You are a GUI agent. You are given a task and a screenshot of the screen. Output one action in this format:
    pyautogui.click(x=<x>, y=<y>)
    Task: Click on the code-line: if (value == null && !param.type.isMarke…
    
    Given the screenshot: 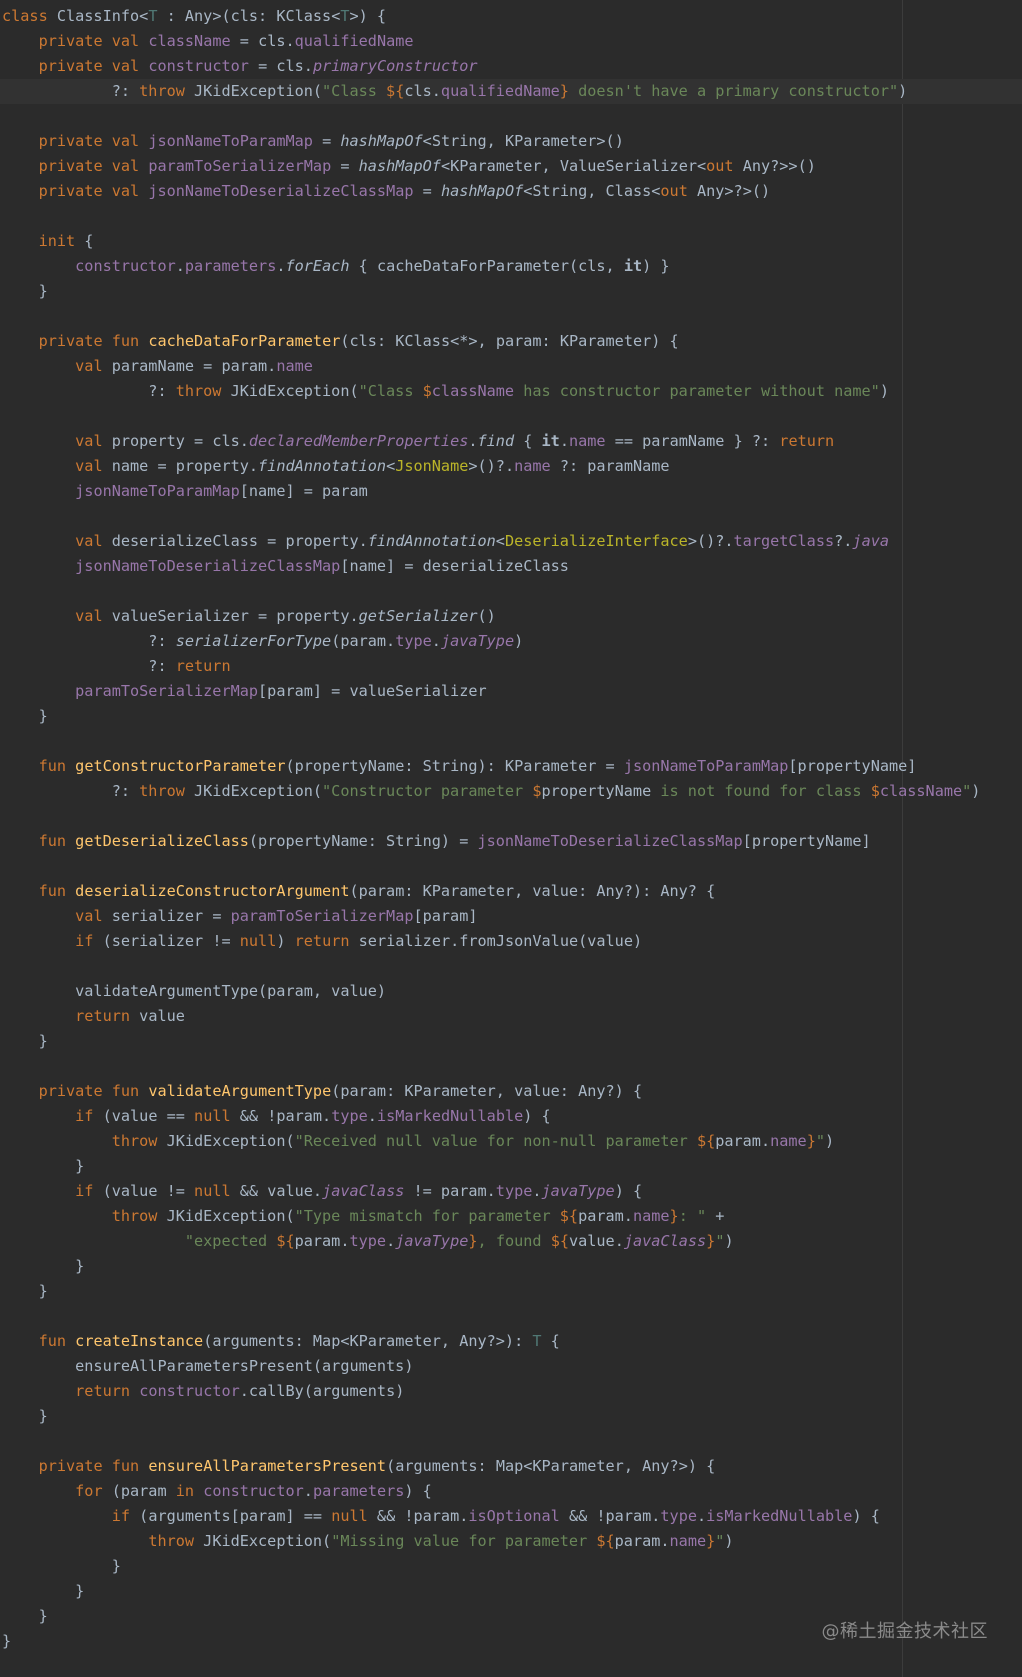 What is the action you would take?
    pyautogui.click(x=512, y=1116)
    